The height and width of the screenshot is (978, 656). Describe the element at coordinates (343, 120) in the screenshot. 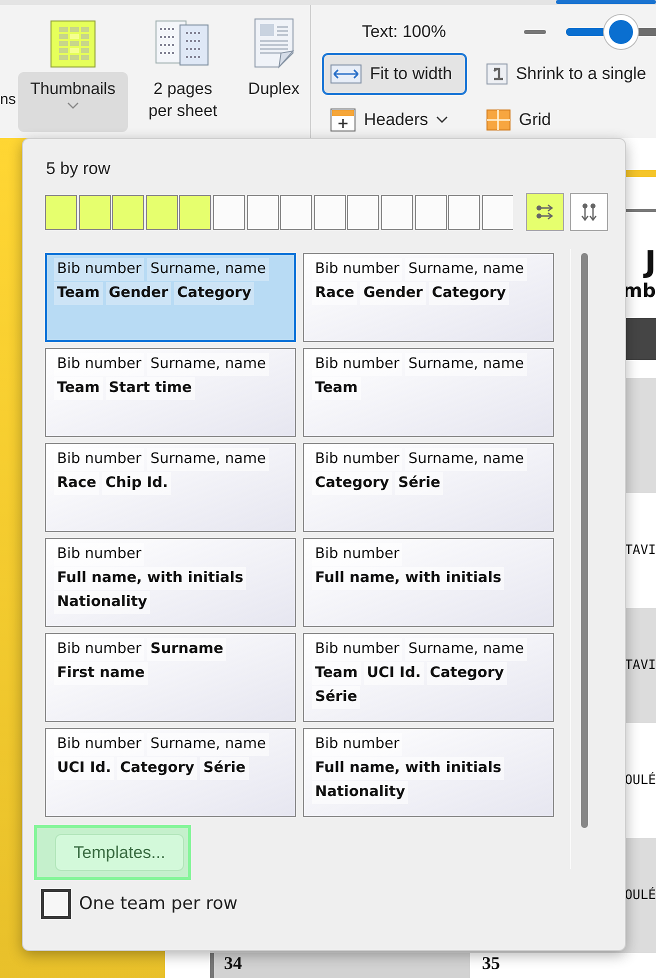

I see `header-icon` at that location.